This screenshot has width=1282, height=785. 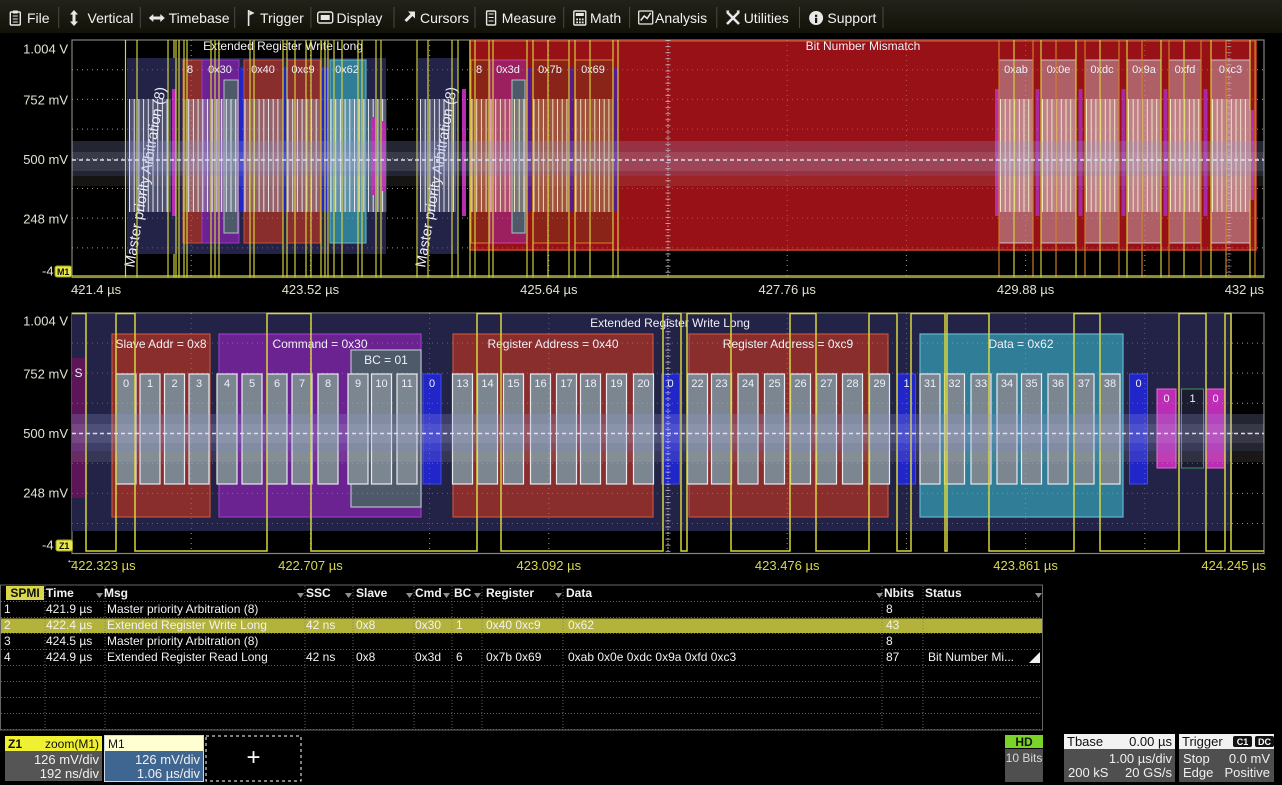 I want to click on svg-text: 0x40 0xc9, so click(x=513, y=625).